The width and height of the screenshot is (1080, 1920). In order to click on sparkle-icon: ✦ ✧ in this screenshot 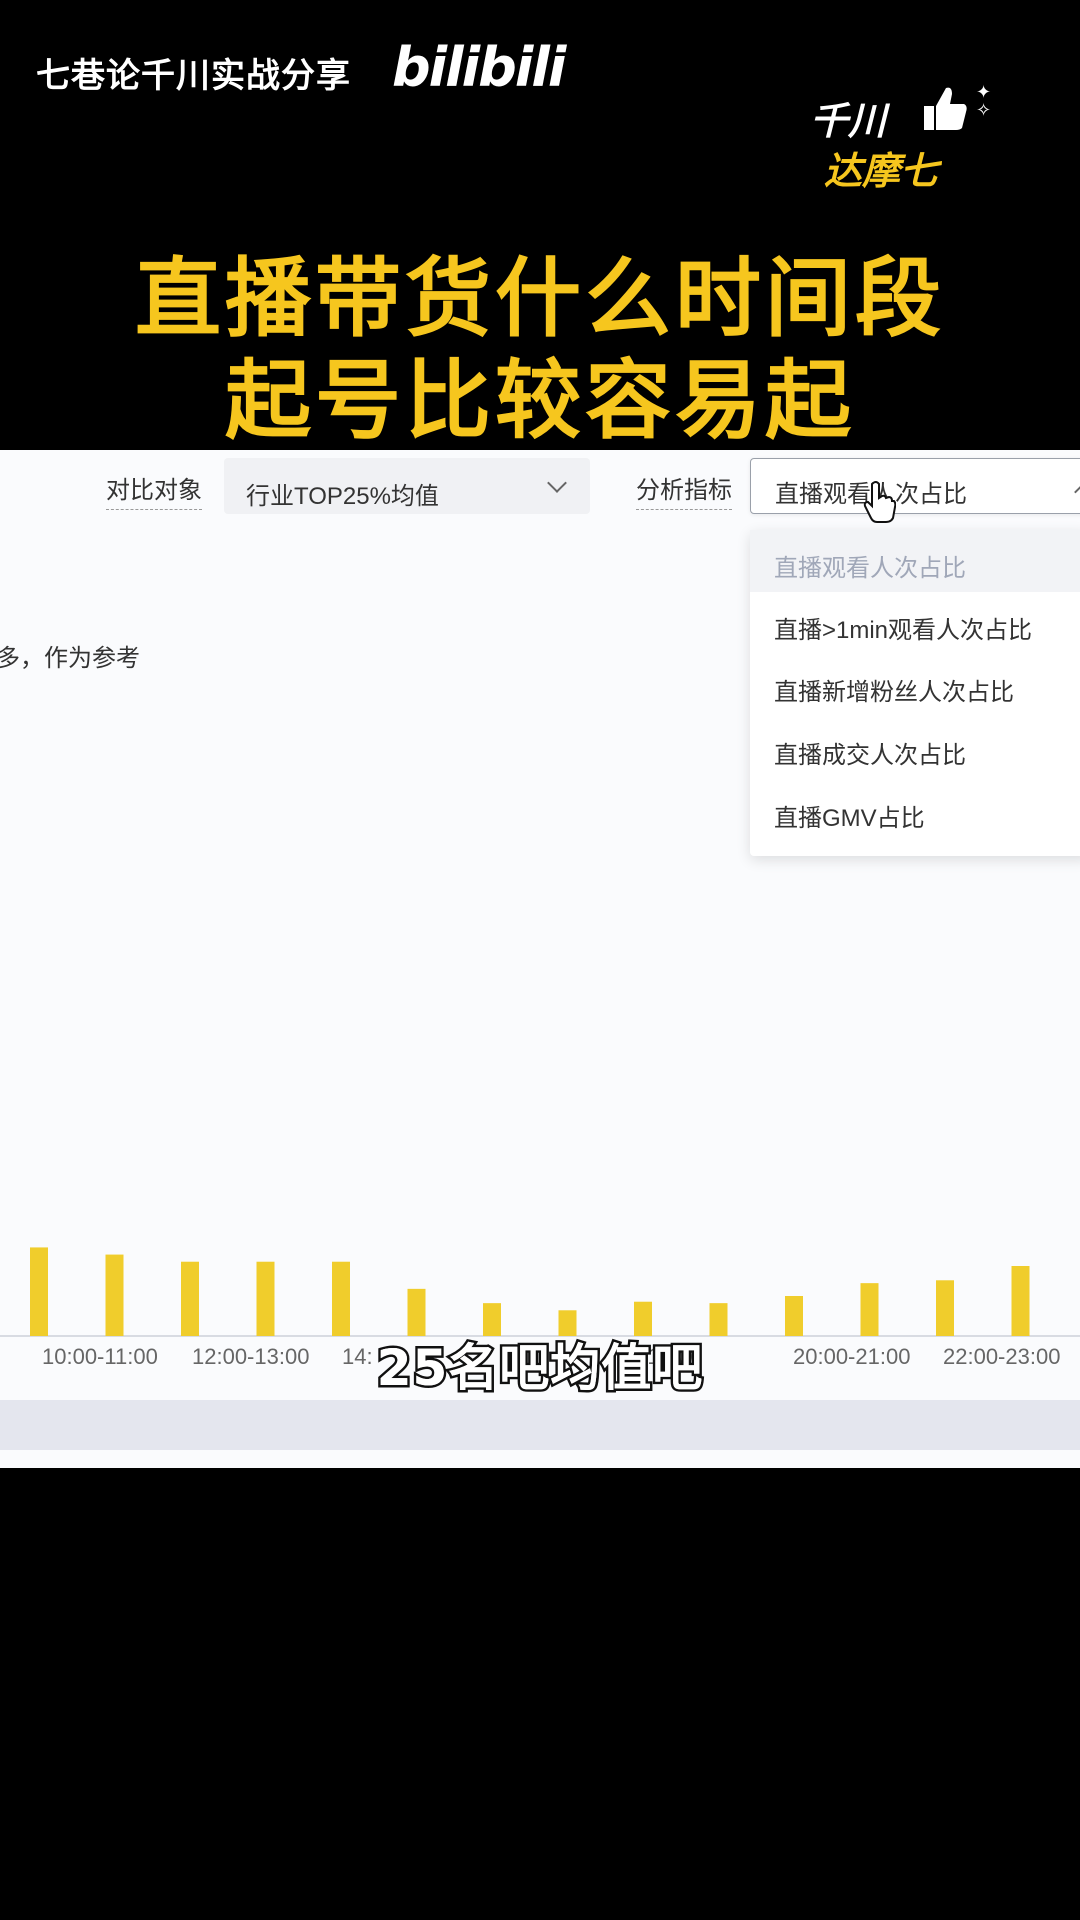, I will do `click(984, 101)`.